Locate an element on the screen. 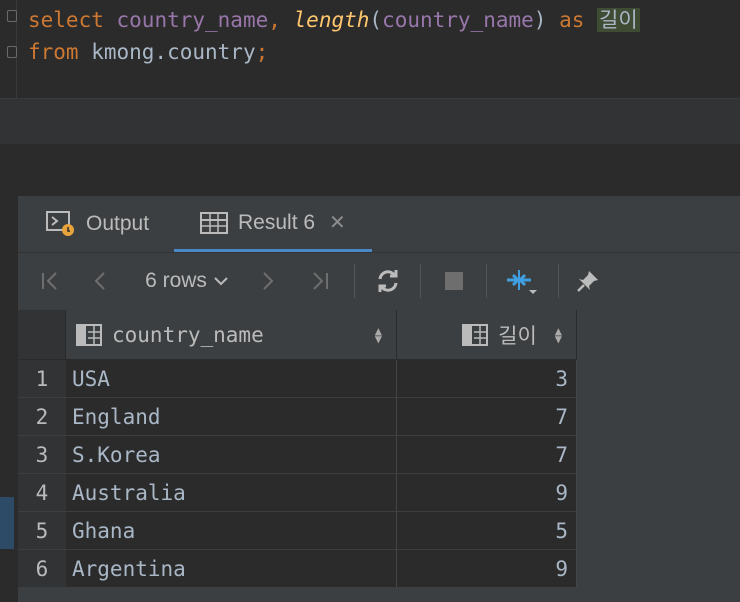  column-header-label: 길이 is located at coordinates (517, 335).